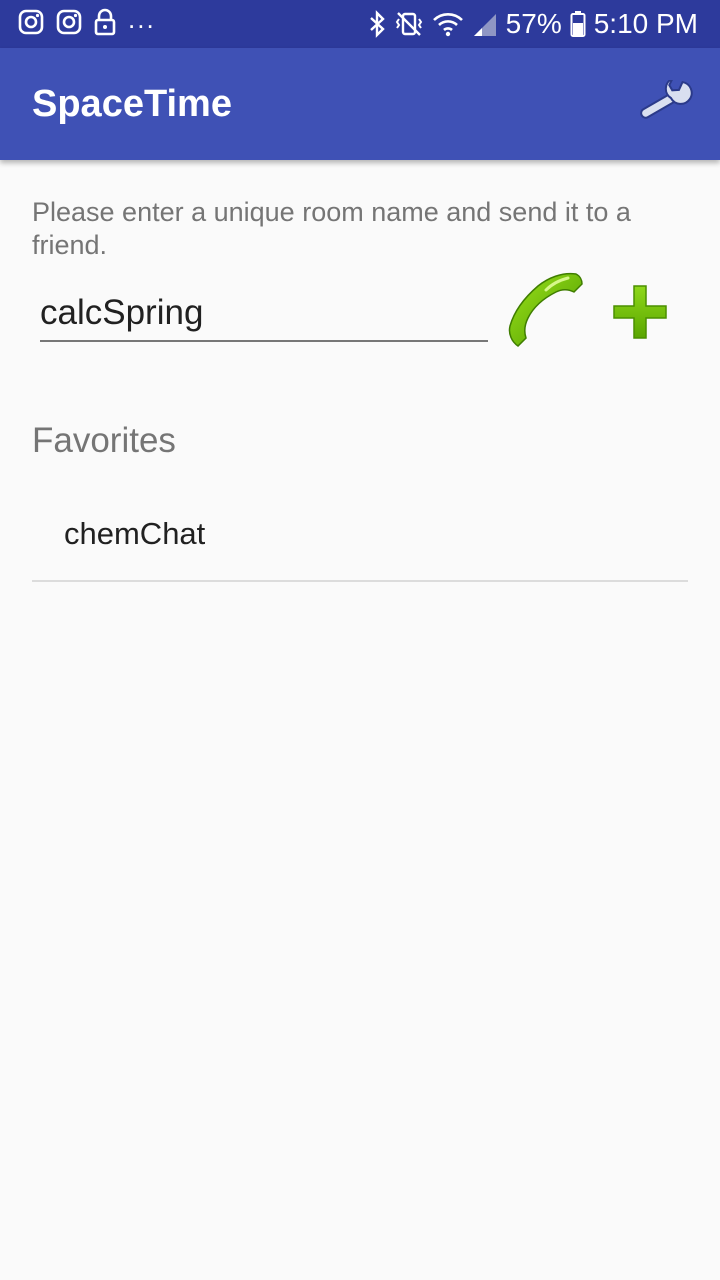 Image resolution: width=720 pixels, height=1280 pixels. What do you see at coordinates (105, 22) in the screenshot?
I see `lock-icon` at bounding box center [105, 22].